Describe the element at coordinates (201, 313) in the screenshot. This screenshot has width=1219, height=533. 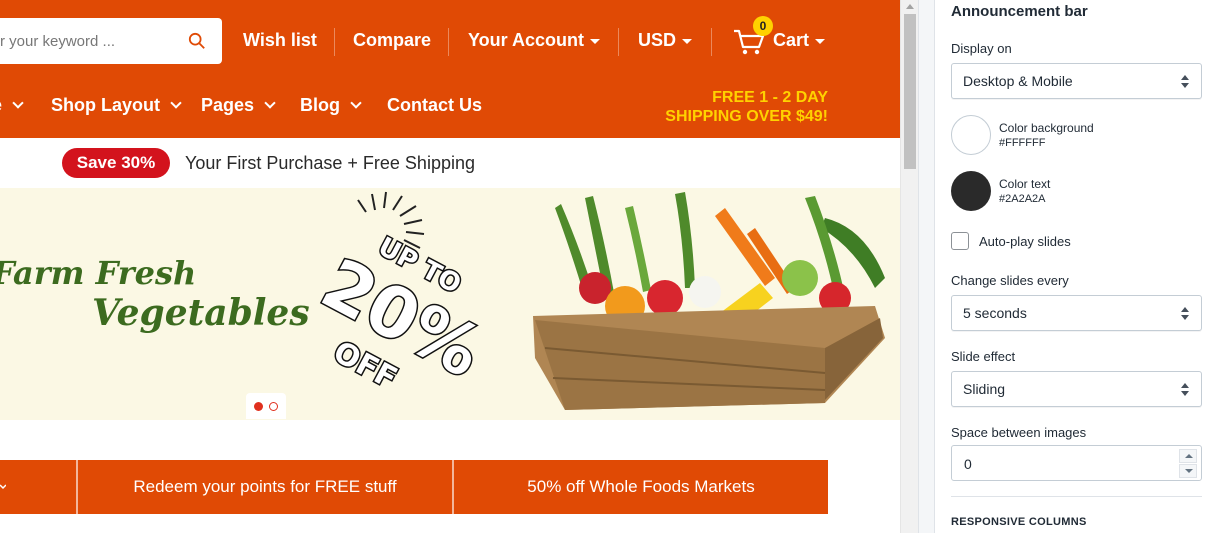
I see `slide-title-line-2: Vegetables` at that location.